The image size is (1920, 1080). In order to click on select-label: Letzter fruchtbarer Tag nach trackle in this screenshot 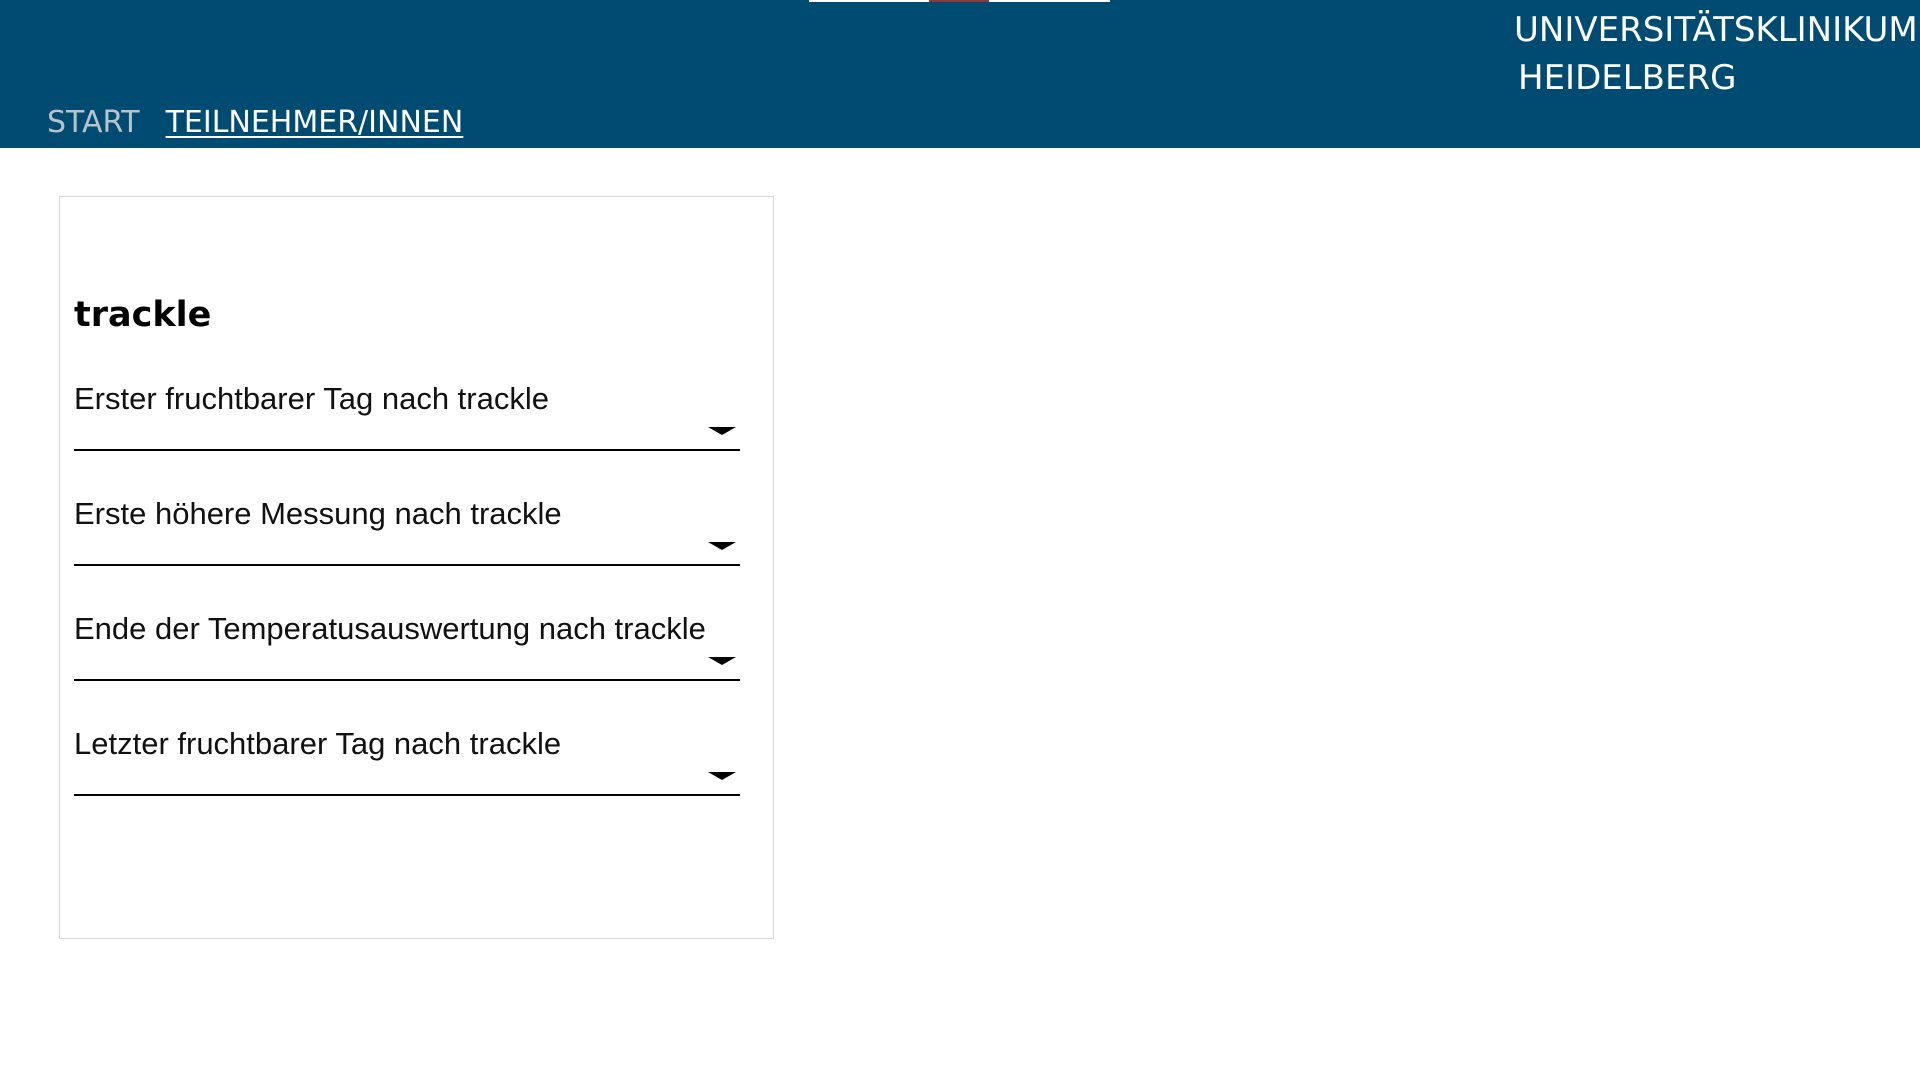, I will do `click(318, 743)`.